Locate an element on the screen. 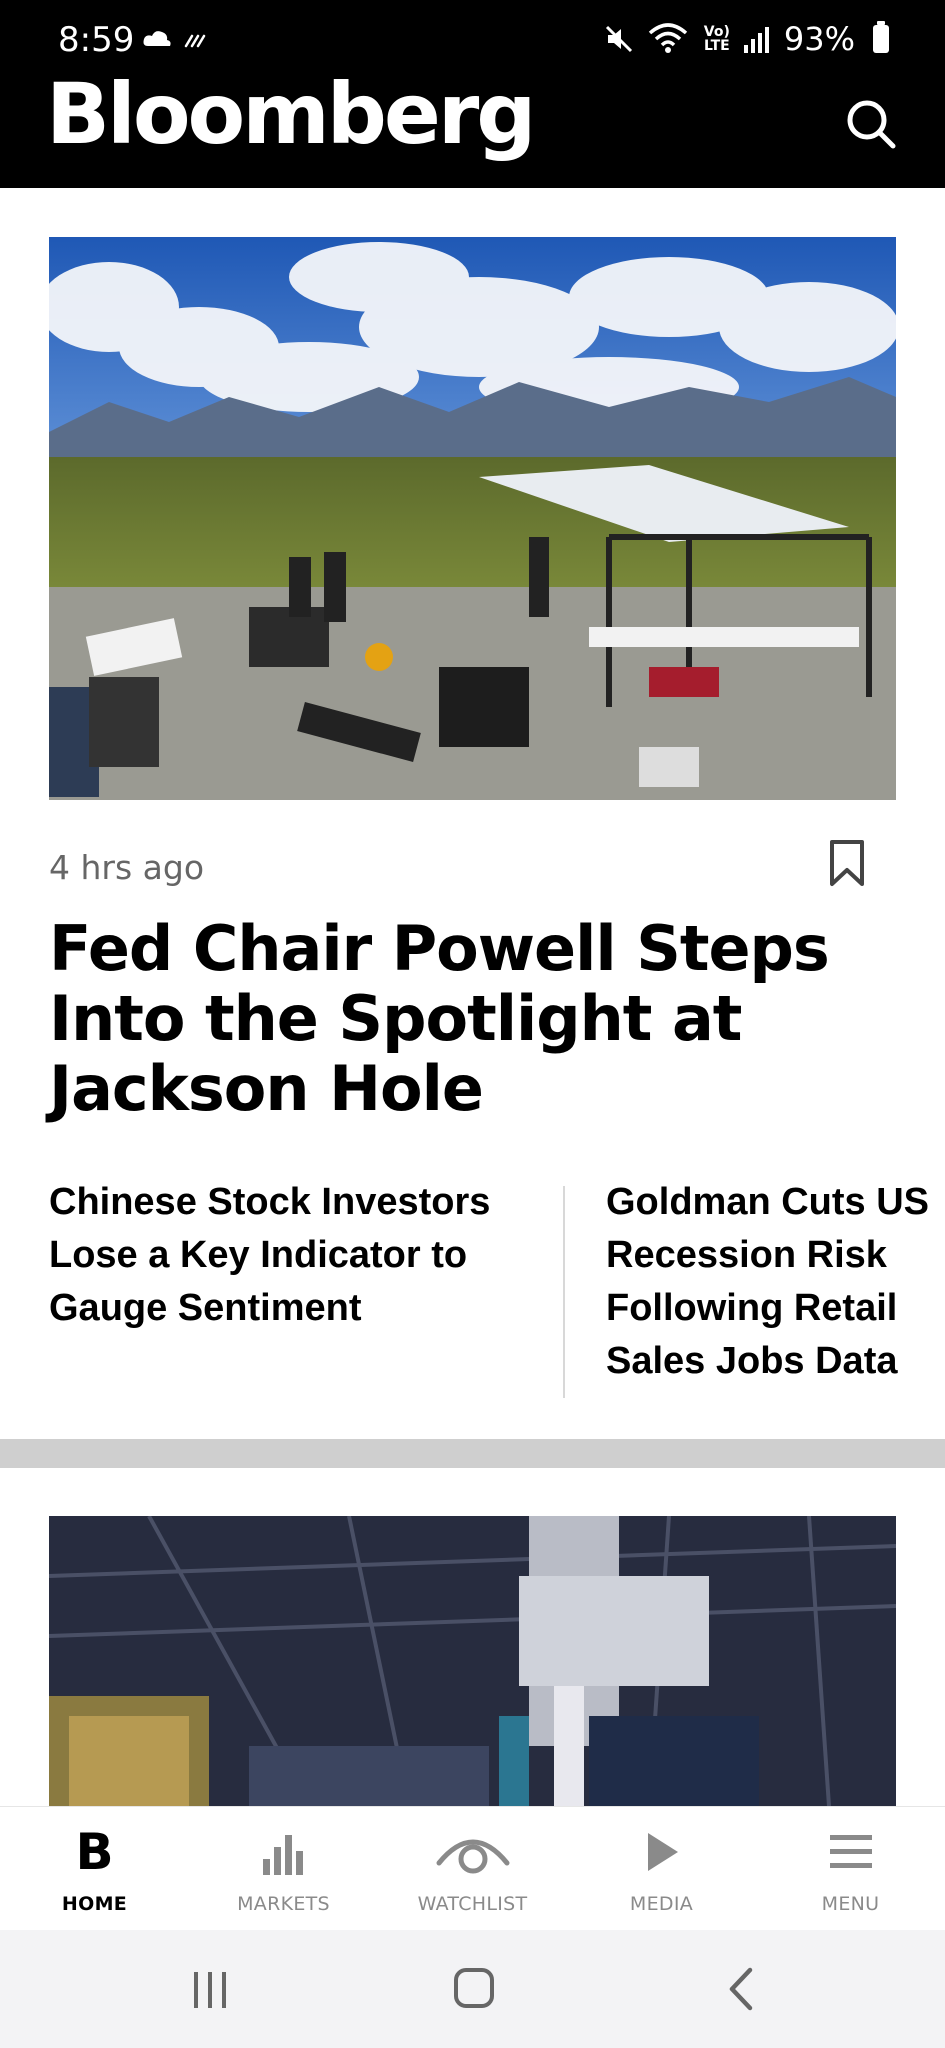 The width and height of the screenshot is (945, 2048). app-header: 8:59 Vo) LTE 93% Bloomberg is located at coordinates (472, 94).